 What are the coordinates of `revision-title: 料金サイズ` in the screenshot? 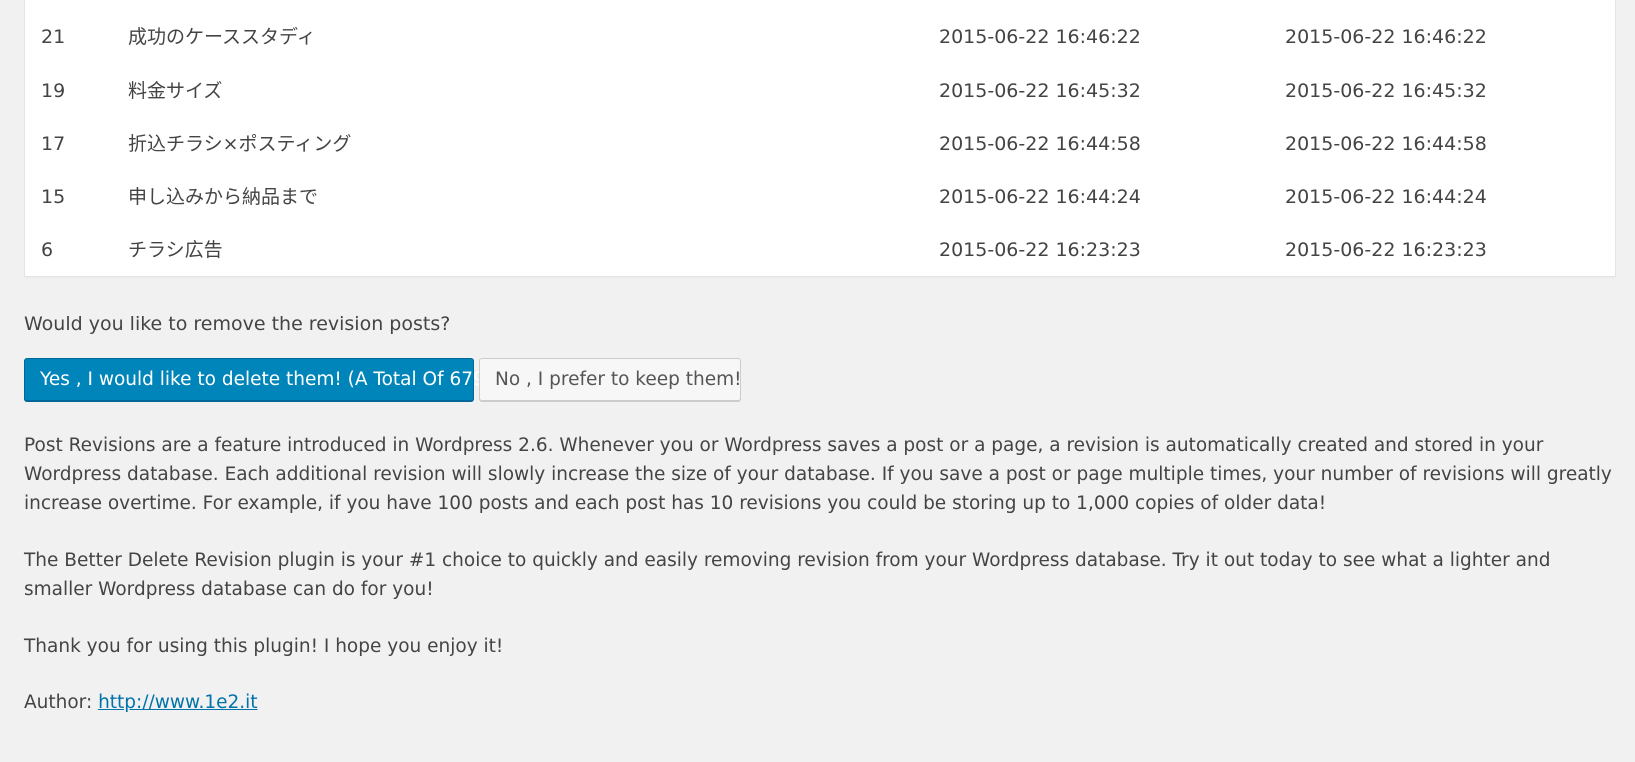 It's located at (175, 91).